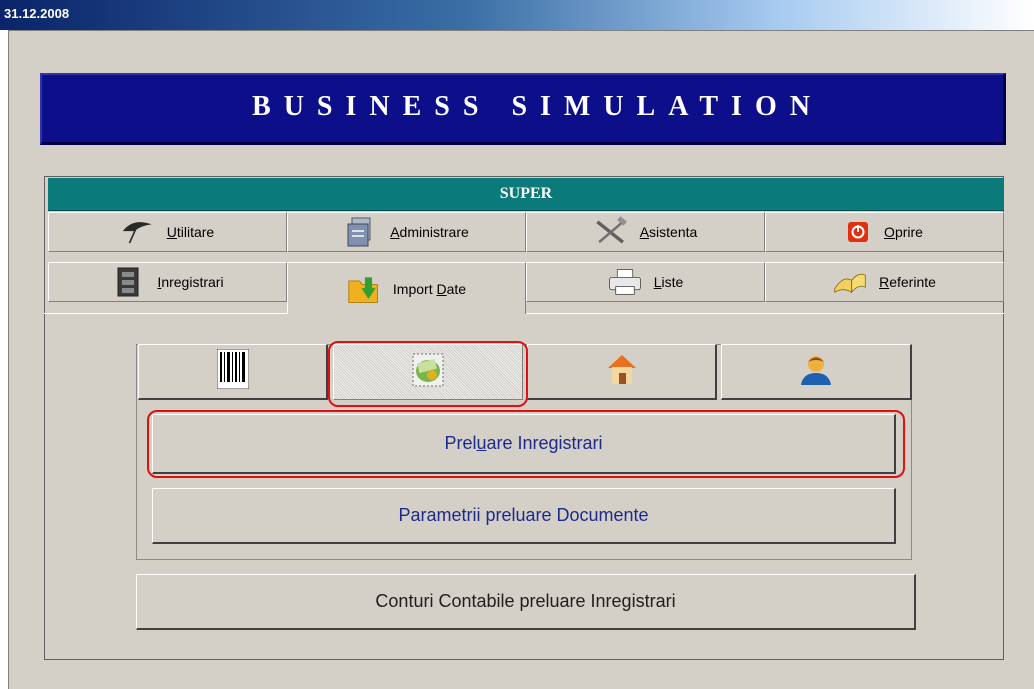 Image resolution: width=1034 pixels, height=689 pixels. What do you see at coordinates (361, 232) in the screenshot?
I see `files-icon` at bounding box center [361, 232].